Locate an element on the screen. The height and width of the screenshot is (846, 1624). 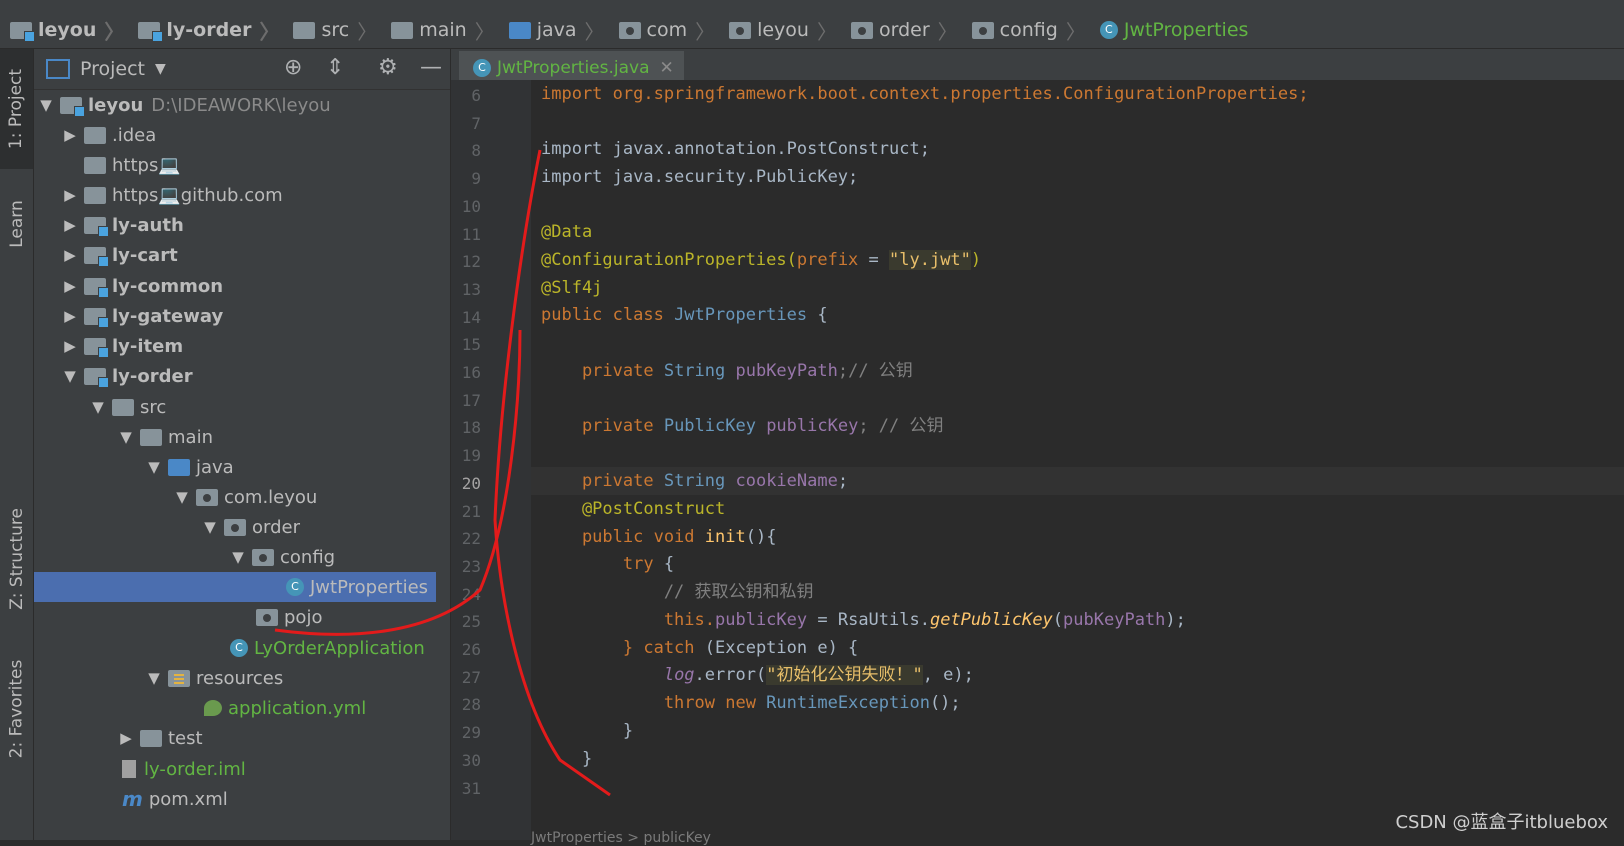
breadcrumb-item: java 〉 is located at coordinates (554, 30).